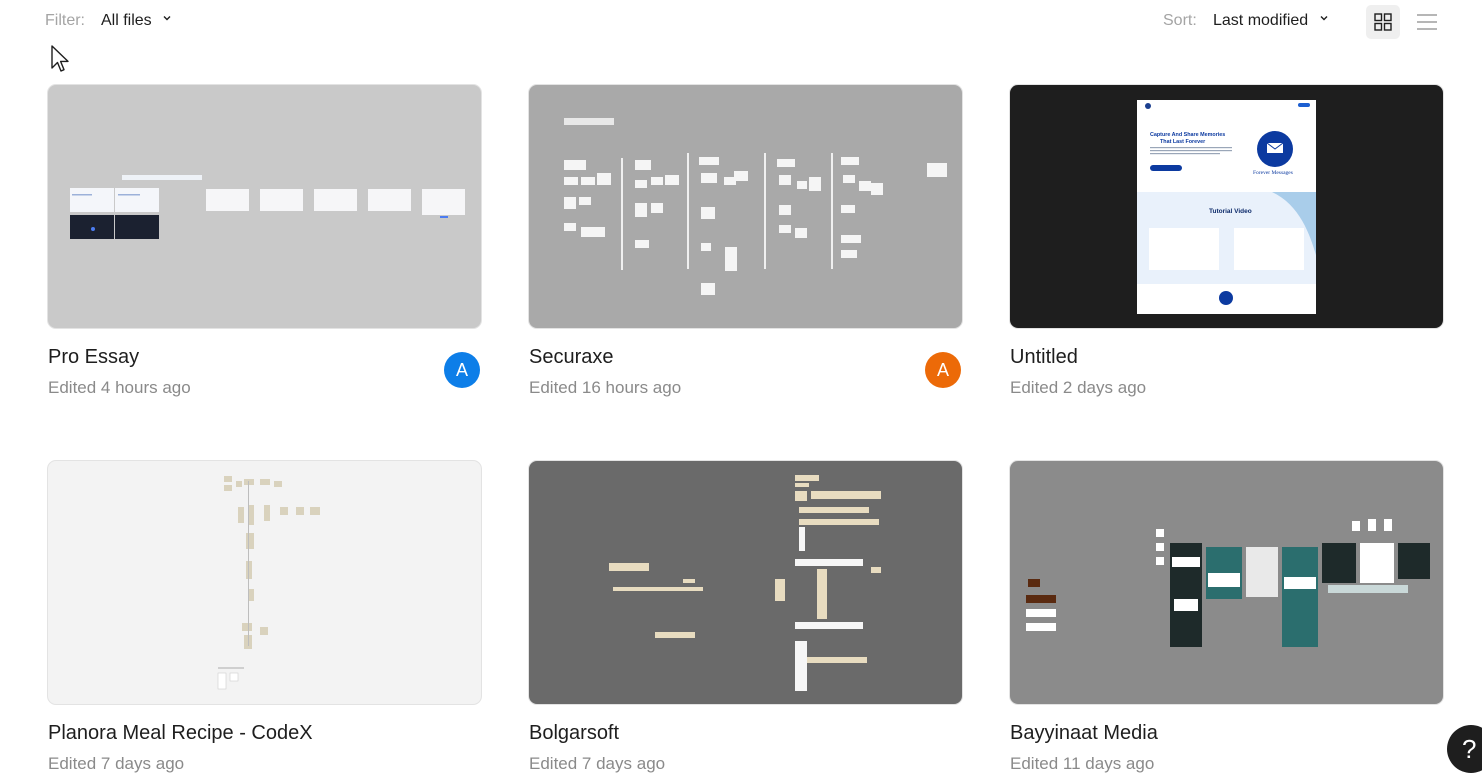 Image resolution: width=1482 pixels, height=774 pixels. What do you see at coordinates (1084, 733) in the screenshot?
I see `file-title: Bayyinaat Media` at bounding box center [1084, 733].